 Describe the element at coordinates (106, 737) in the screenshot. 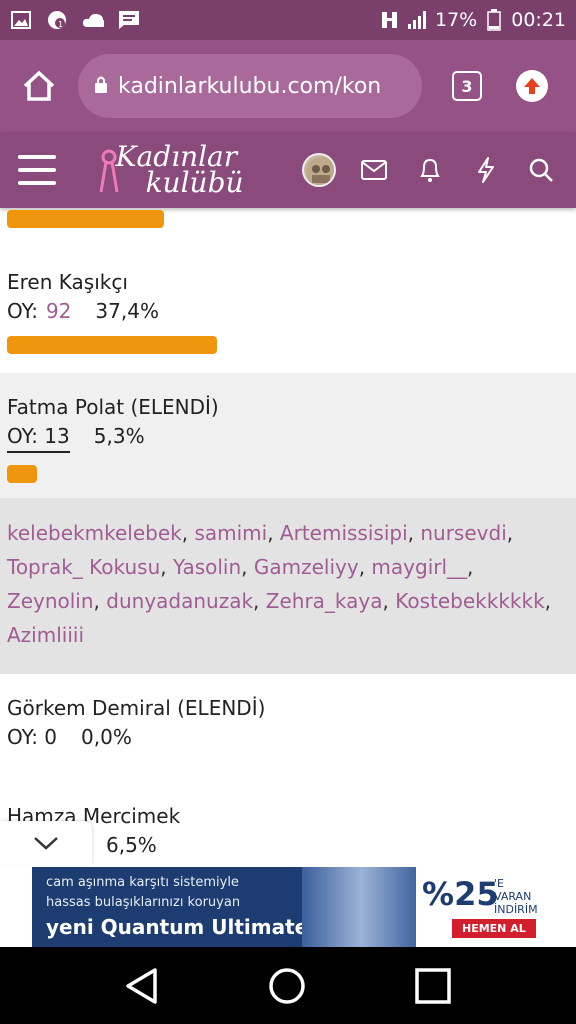

I see `vote-percent: 0,0%` at that location.